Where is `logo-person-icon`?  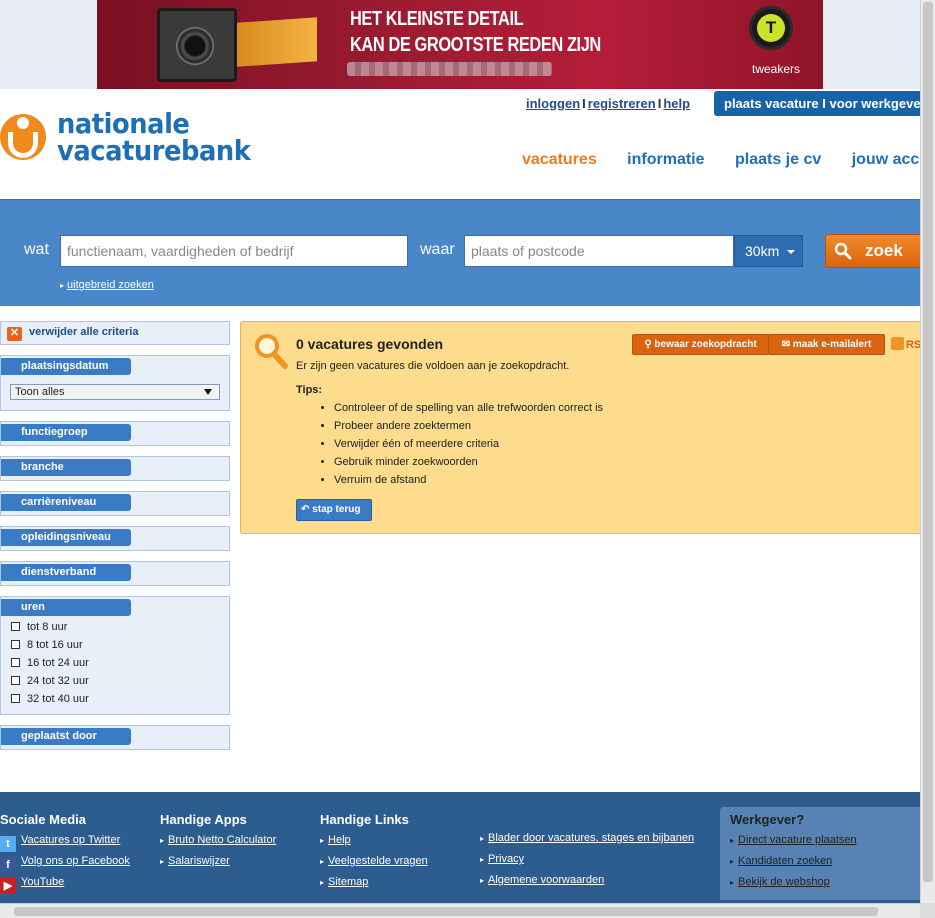
logo-person-icon is located at coordinates (23, 137).